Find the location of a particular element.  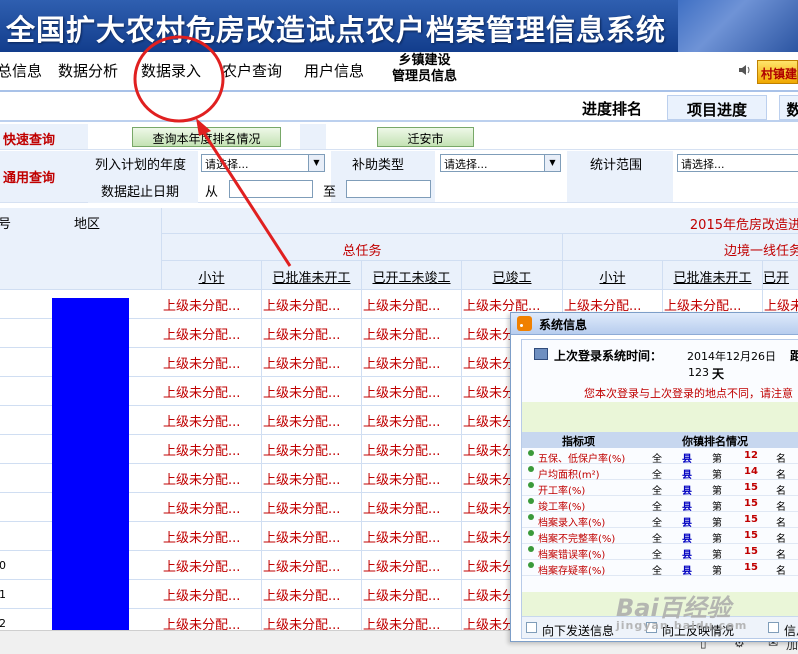

sub-header-completed: 已竣工 is located at coordinates (512, 275).